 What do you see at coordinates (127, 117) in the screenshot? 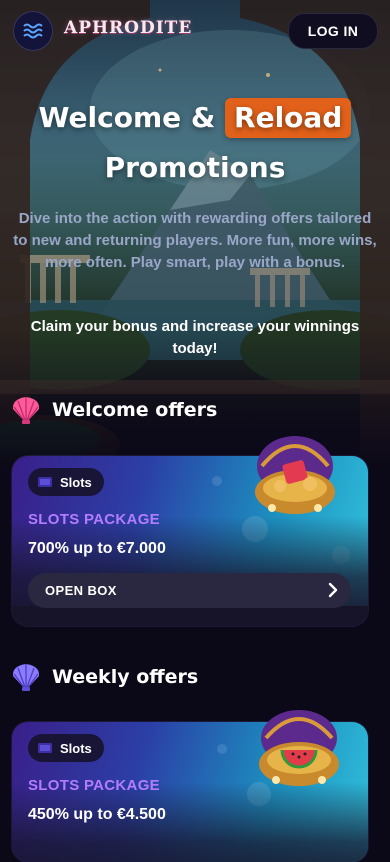
I see `hero-title-part1: Welcome &` at bounding box center [127, 117].